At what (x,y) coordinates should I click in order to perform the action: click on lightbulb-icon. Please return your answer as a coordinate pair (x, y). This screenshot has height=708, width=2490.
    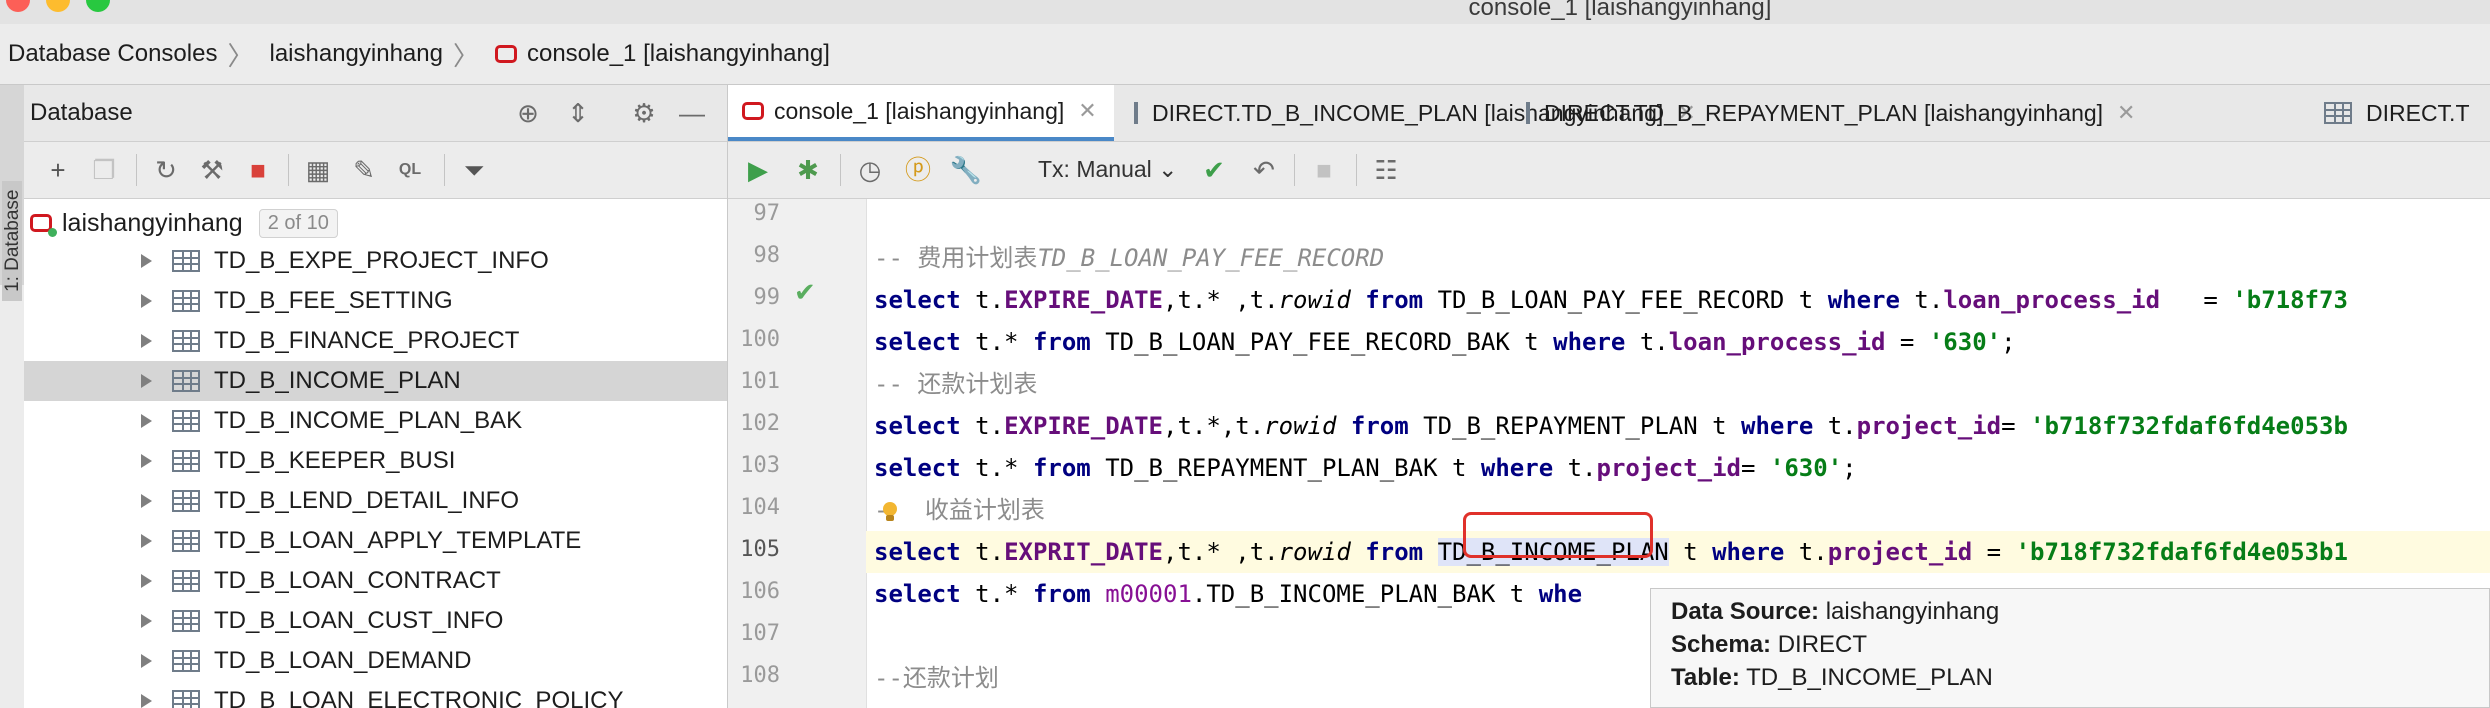
    Looking at the image, I should click on (890, 512).